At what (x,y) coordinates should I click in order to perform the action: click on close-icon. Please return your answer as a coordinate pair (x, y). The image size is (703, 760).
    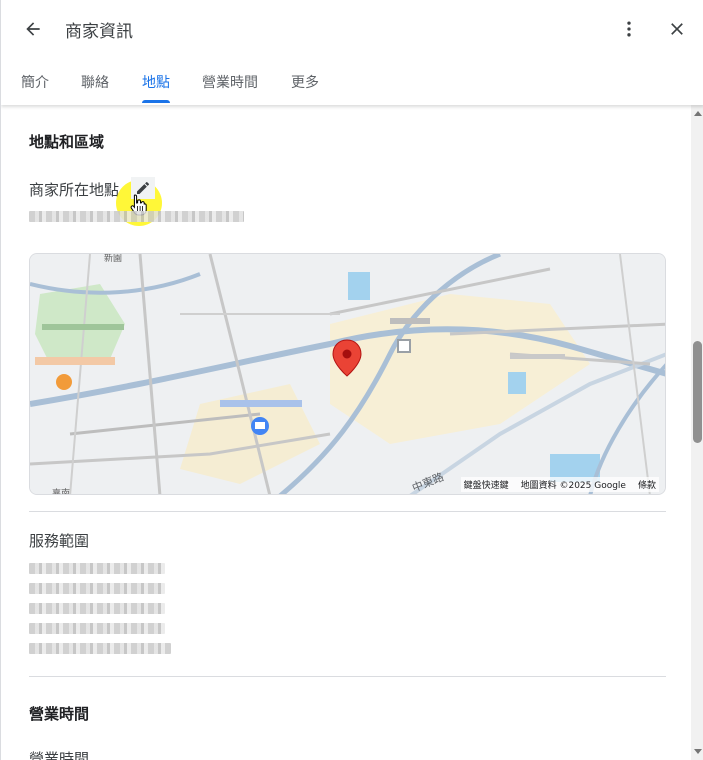
    Looking at the image, I should click on (677, 29).